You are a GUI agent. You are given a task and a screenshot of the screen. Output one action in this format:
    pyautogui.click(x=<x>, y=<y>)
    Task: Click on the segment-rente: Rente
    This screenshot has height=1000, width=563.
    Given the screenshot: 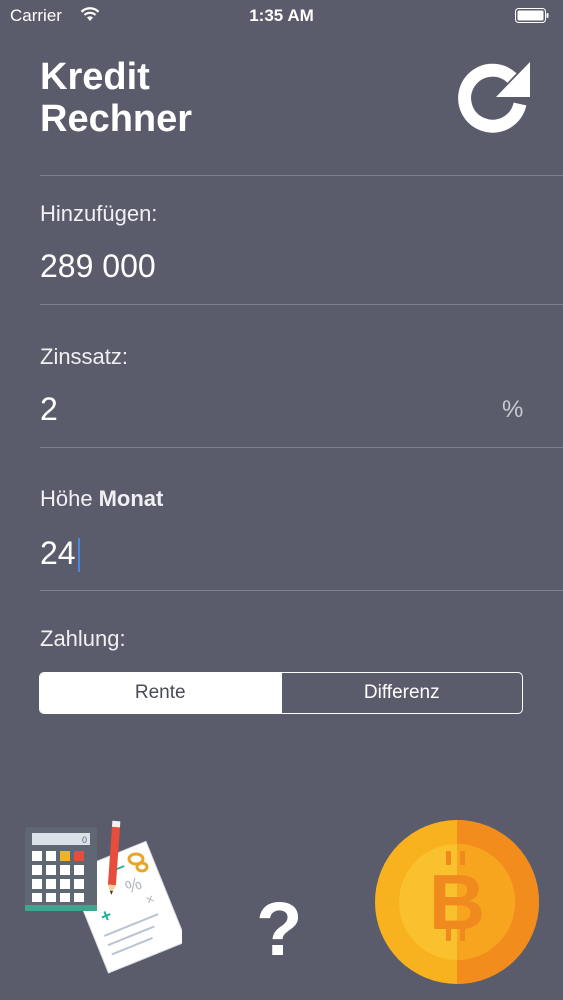 What is the action you would take?
    pyautogui.click(x=160, y=693)
    